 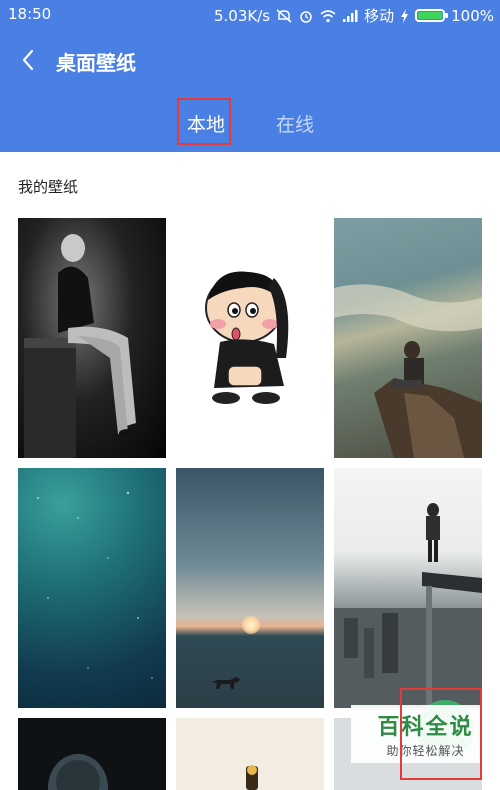 I want to click on dog-silhouette, so click(x=226, y=683).